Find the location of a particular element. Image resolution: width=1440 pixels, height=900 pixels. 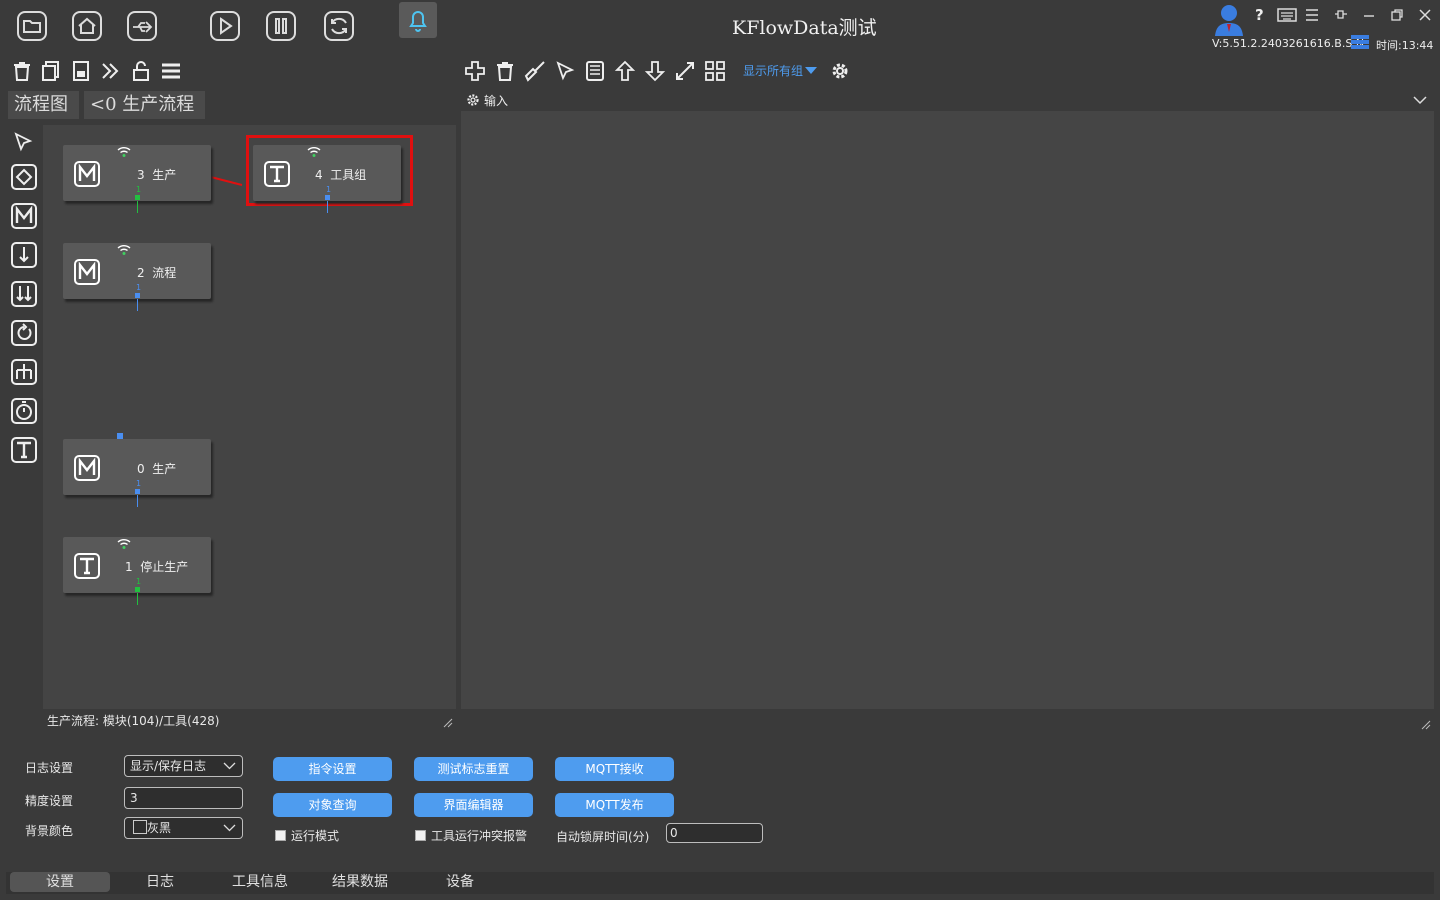

run-mode-checkbox: 运行模式 is located at coordinates (307, 835).